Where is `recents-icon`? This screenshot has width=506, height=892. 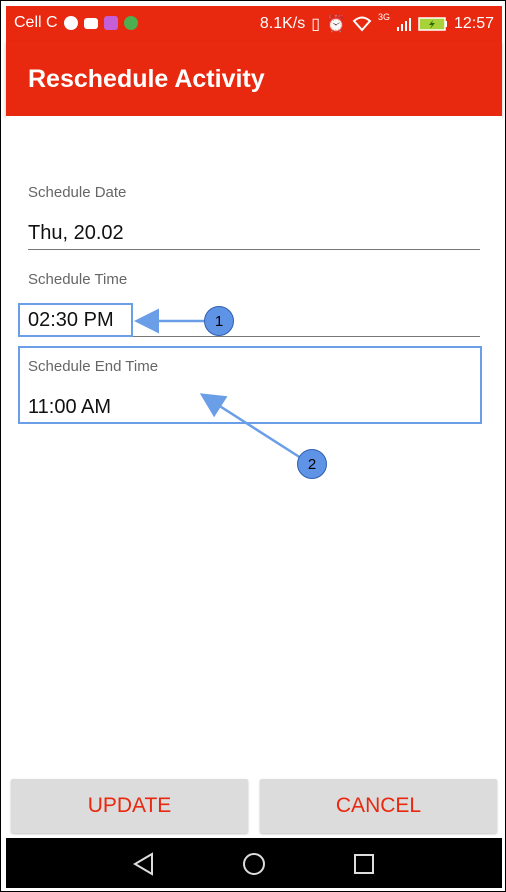
recents-icon is located at coordinates (364, 864).